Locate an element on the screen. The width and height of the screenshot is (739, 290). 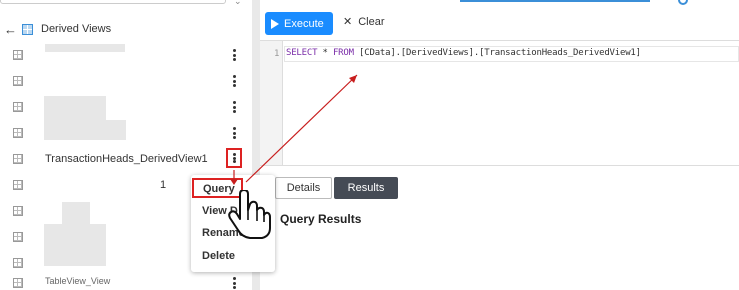
panel-header: ← Derived Views is located at coordinates (57, 29).